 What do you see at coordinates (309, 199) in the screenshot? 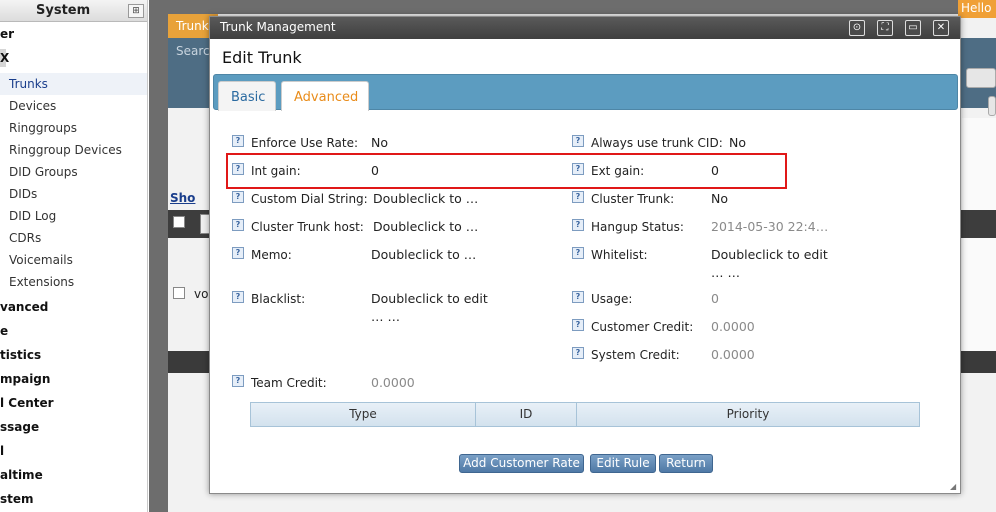
I see `custom-dial-string-label: Custom Dial String:` at bounding box center [309, 199].